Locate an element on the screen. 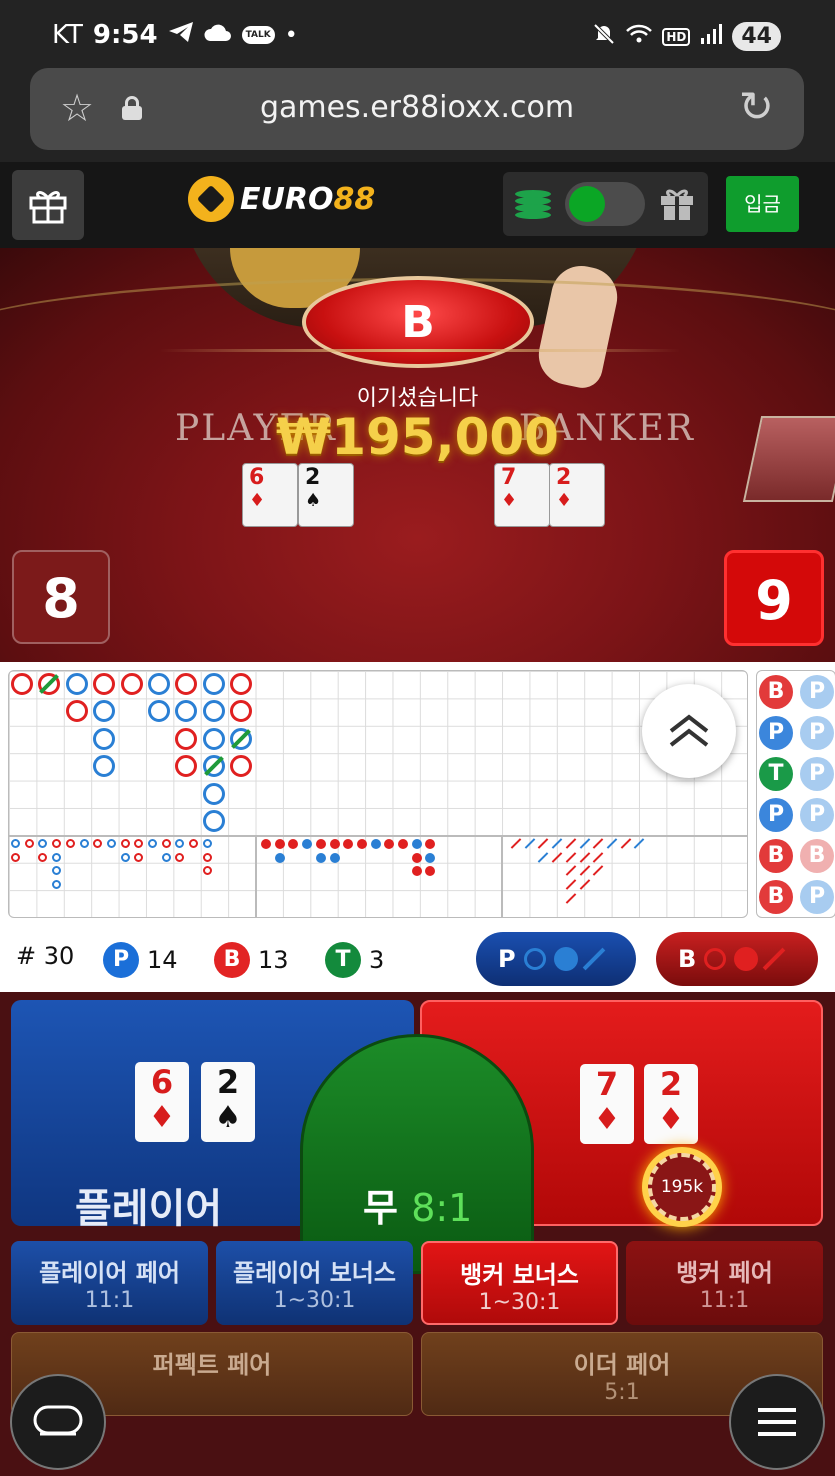 The height and width of the screenshot is (1476, 835). kakaotalk-icon: TALK is located at coordinates (258, 35).